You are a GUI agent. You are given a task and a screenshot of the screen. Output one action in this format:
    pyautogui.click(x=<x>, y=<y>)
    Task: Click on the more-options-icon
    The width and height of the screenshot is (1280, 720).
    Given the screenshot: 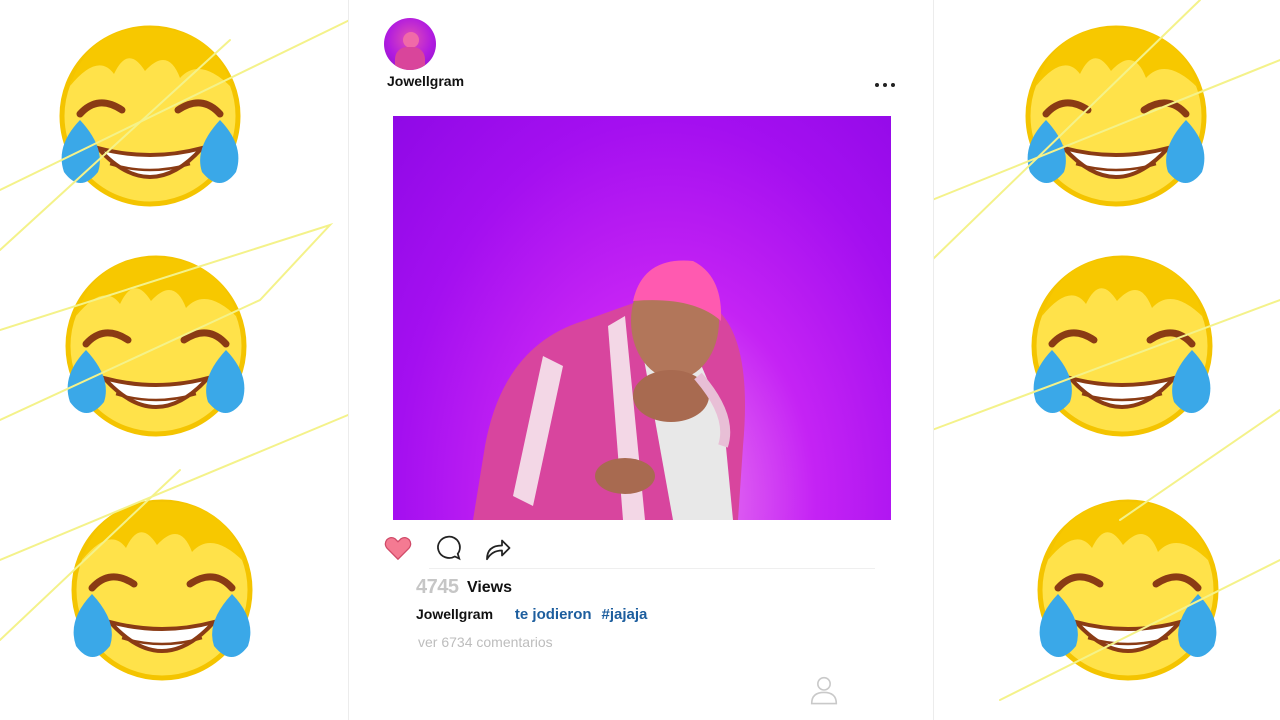 What is the action you would take?
    pyautogui.click(x=877, y=85)
    